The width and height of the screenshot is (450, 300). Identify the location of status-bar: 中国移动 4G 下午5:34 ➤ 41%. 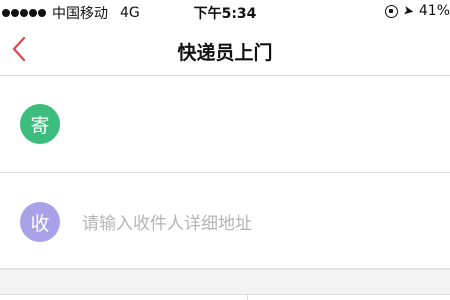
(225, 11).